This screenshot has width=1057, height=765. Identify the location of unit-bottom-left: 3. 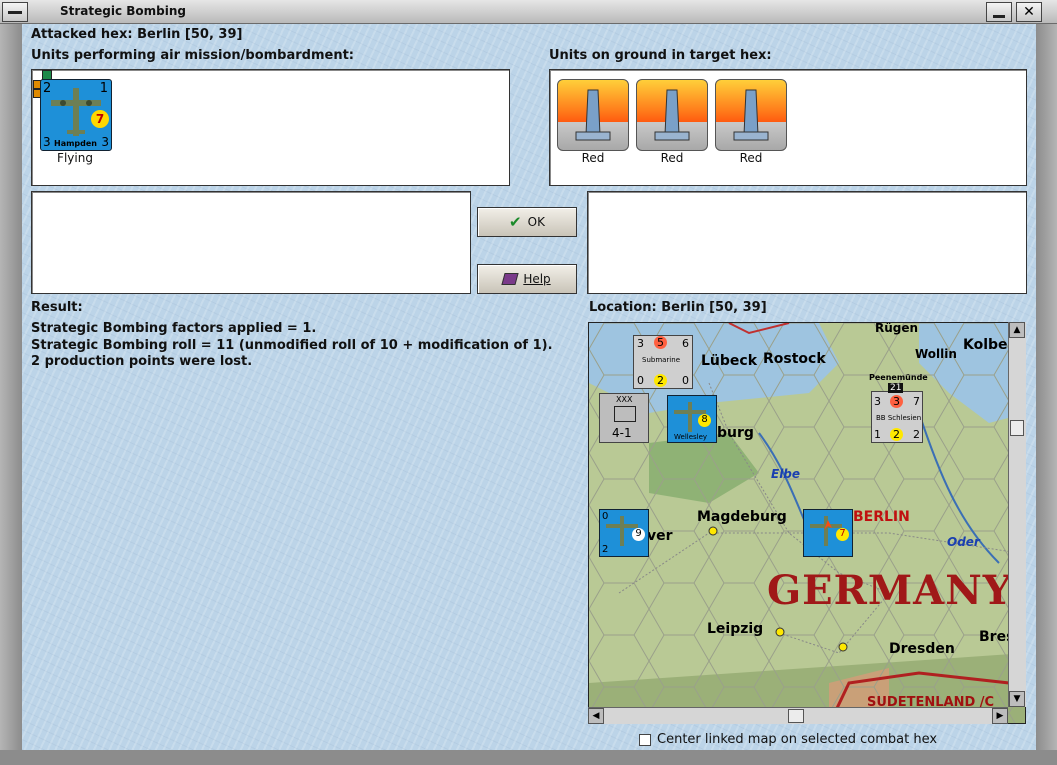
(47, 142).